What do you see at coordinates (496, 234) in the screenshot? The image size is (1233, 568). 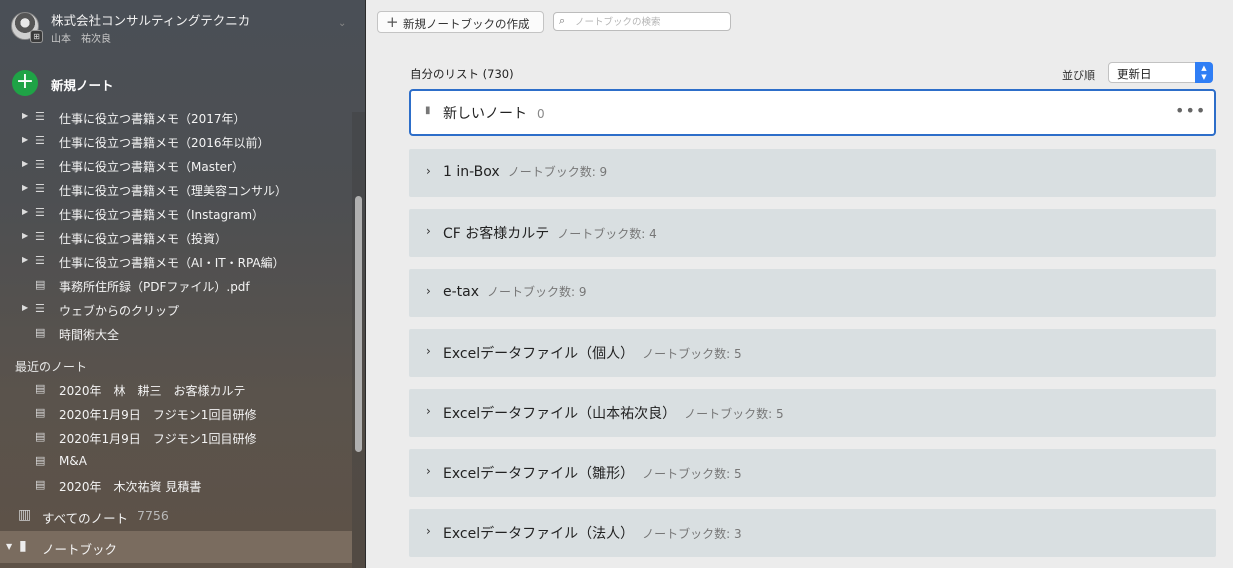 I see `stack-name: CF お客様カルテ` at bounding box center [496, 234].